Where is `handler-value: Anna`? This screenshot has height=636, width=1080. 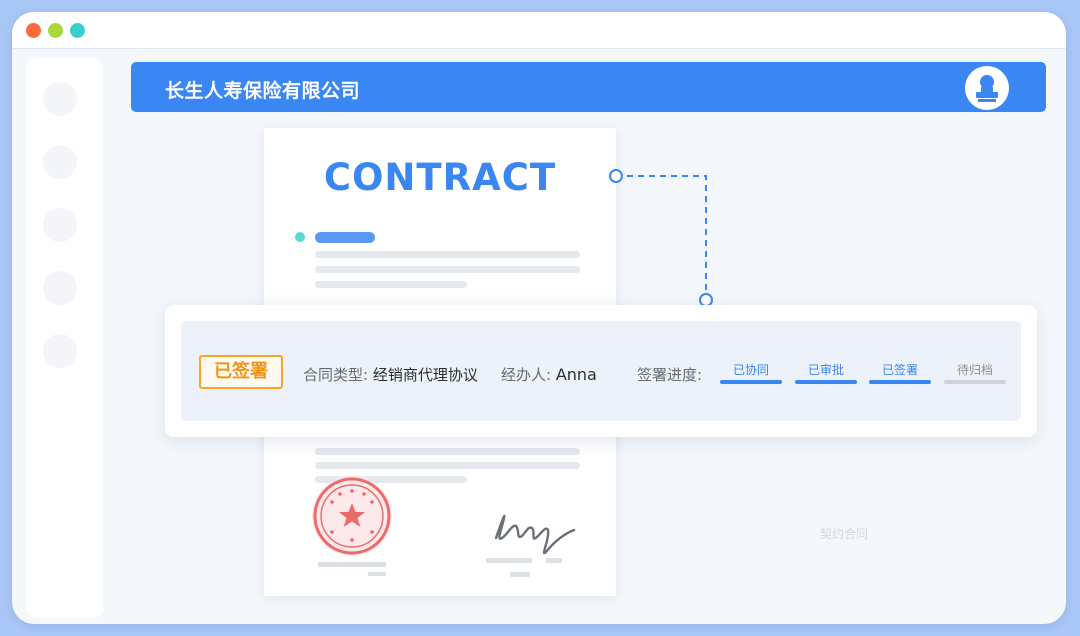 handler-value: Anna is located at coordinates (576, 374).